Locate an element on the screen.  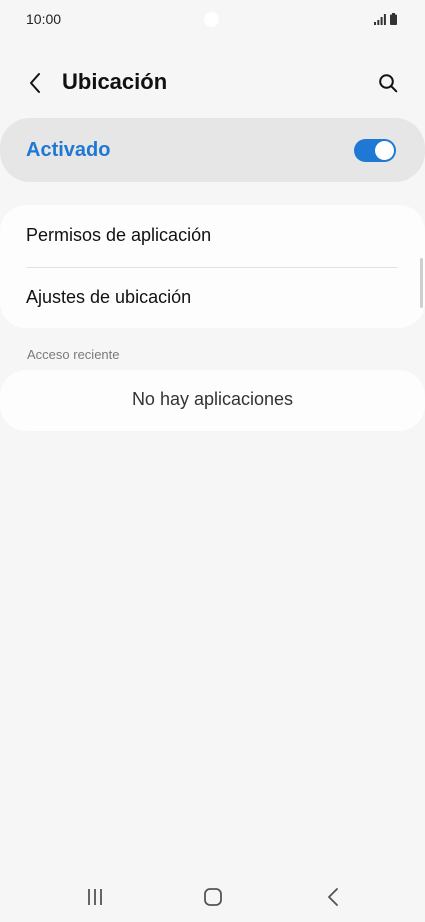
app-bar: Ubicación is located at coordinates (212, 83).